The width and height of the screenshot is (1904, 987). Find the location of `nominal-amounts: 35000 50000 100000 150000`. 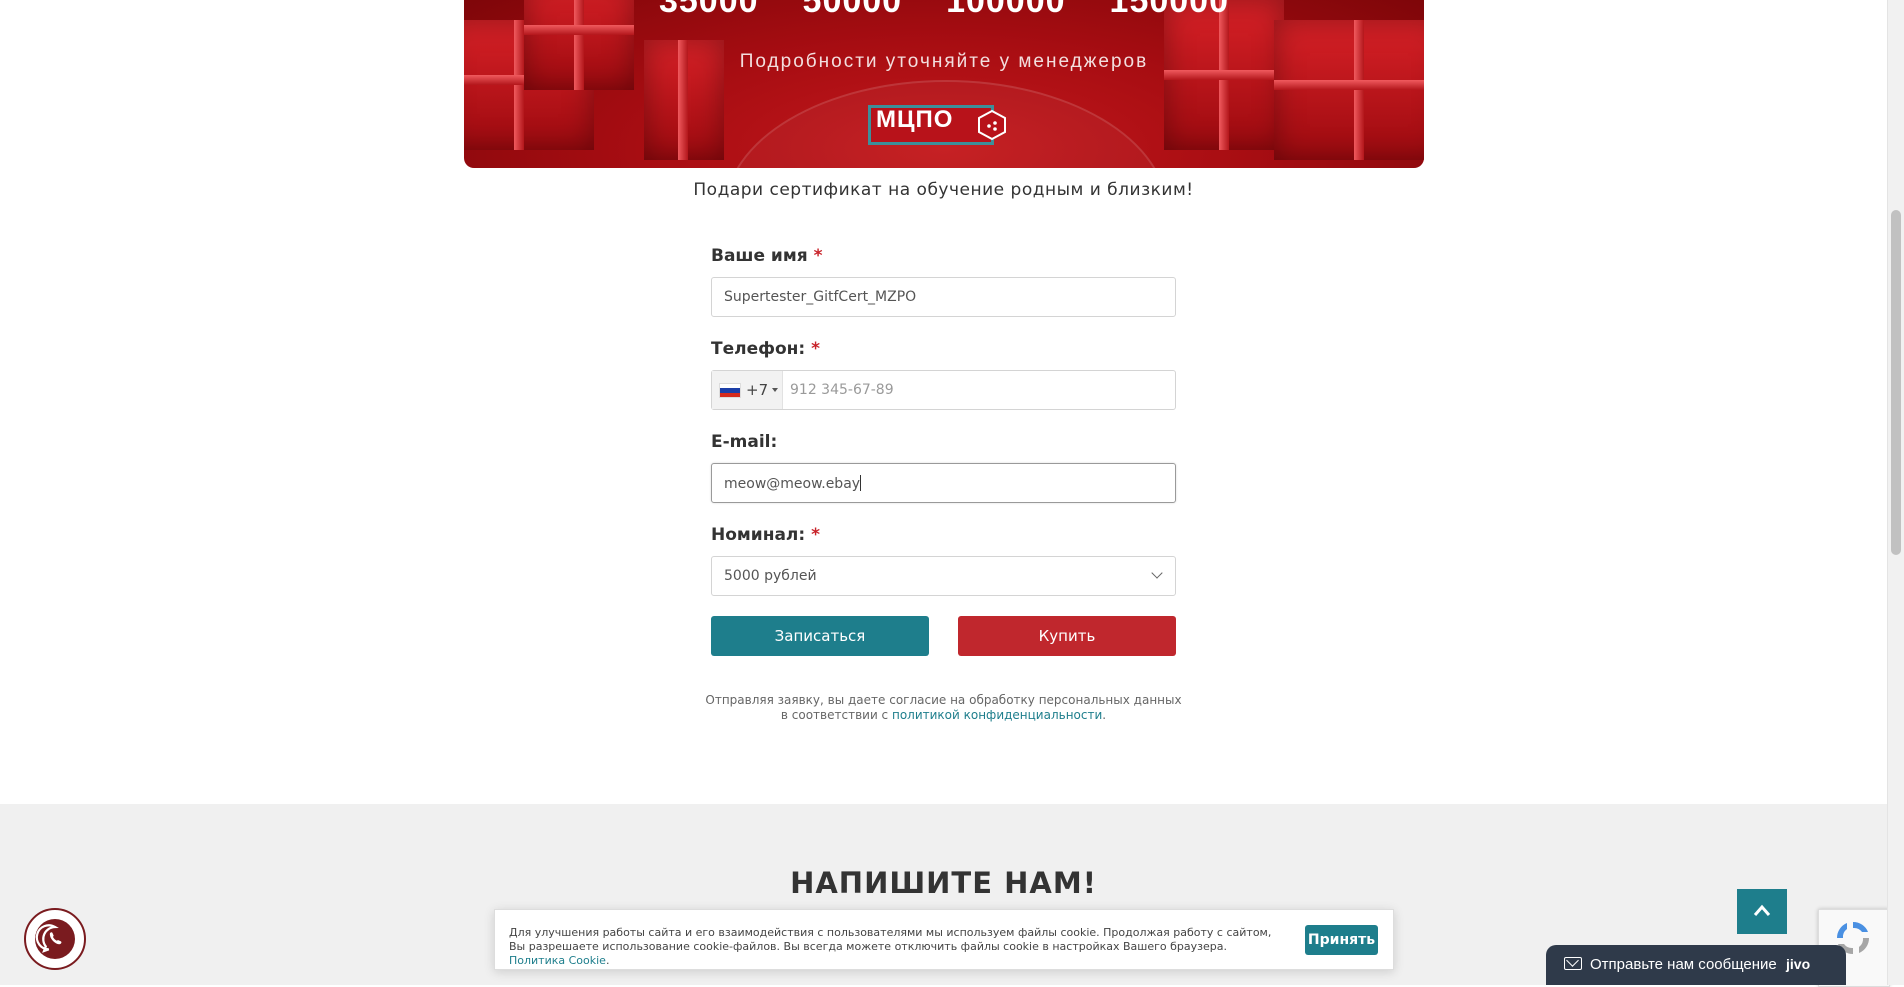

nominal-amounts: 35000 50000 100000 150000 is located at coordinates (944, 10).